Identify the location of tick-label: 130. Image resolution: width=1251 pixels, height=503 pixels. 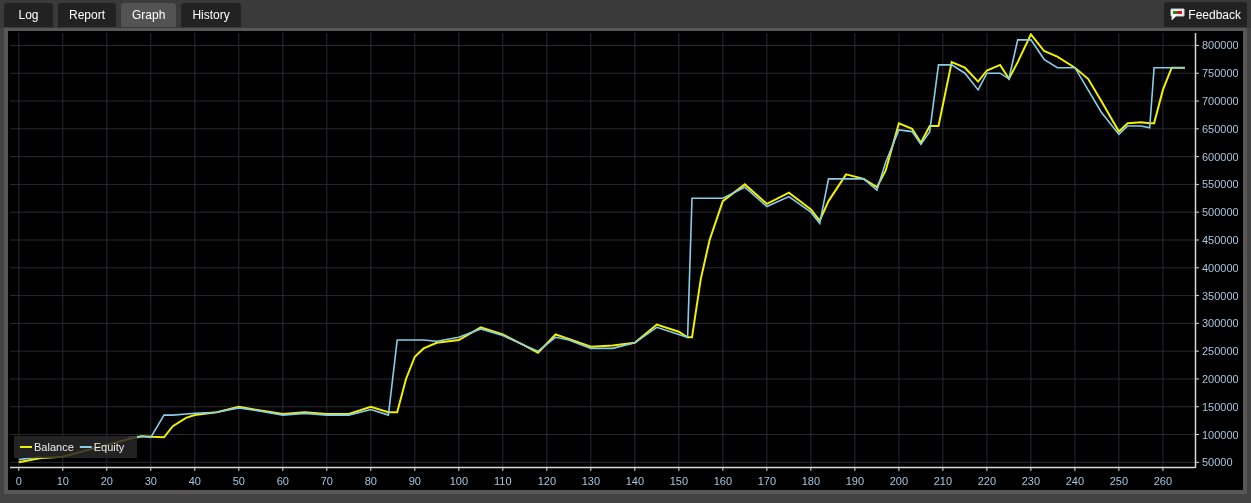
(590, 481).